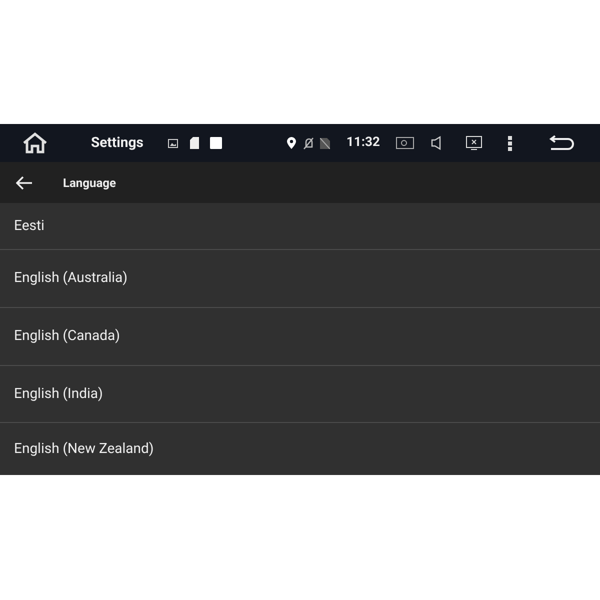 The image size is (600, 600). I want to click on camera-icon, so click(405, 143).